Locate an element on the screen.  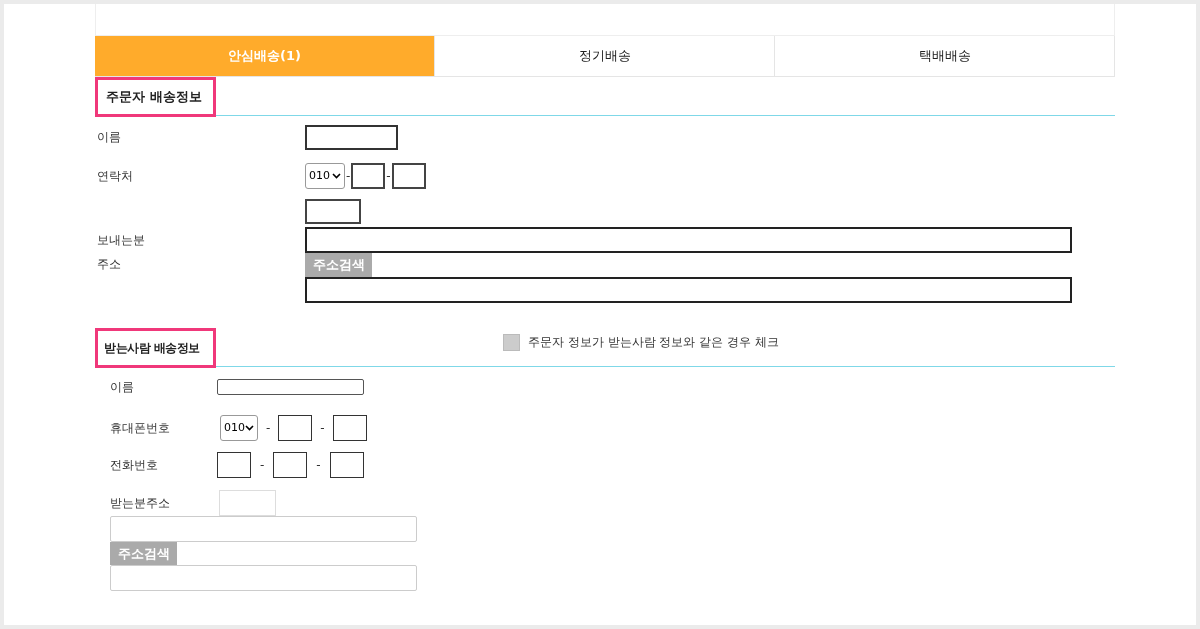
checkbox-label: 주문자 정보가 받는사람 정보와 같은 경우 체크 is located at coordinates (653, 342).